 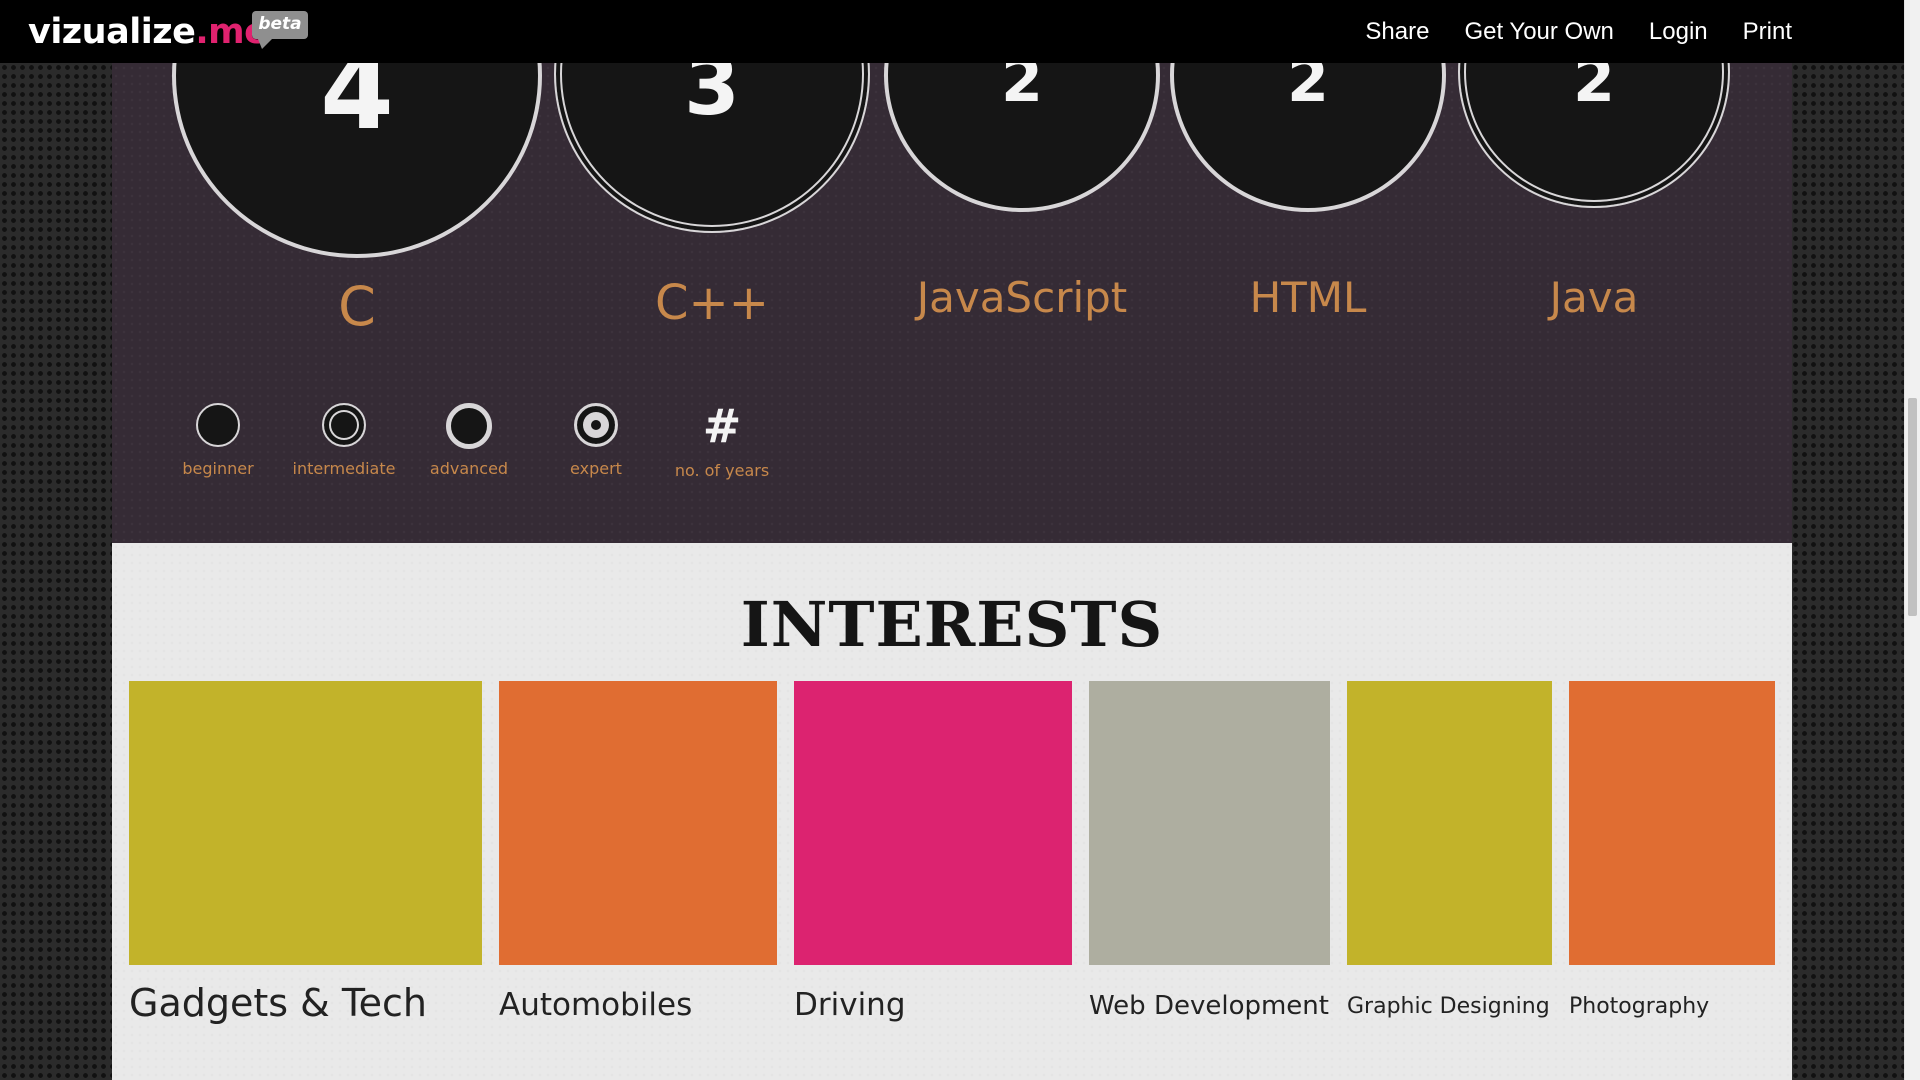 I want to click on interest-label: Driving, so click(x=850, y=1005).